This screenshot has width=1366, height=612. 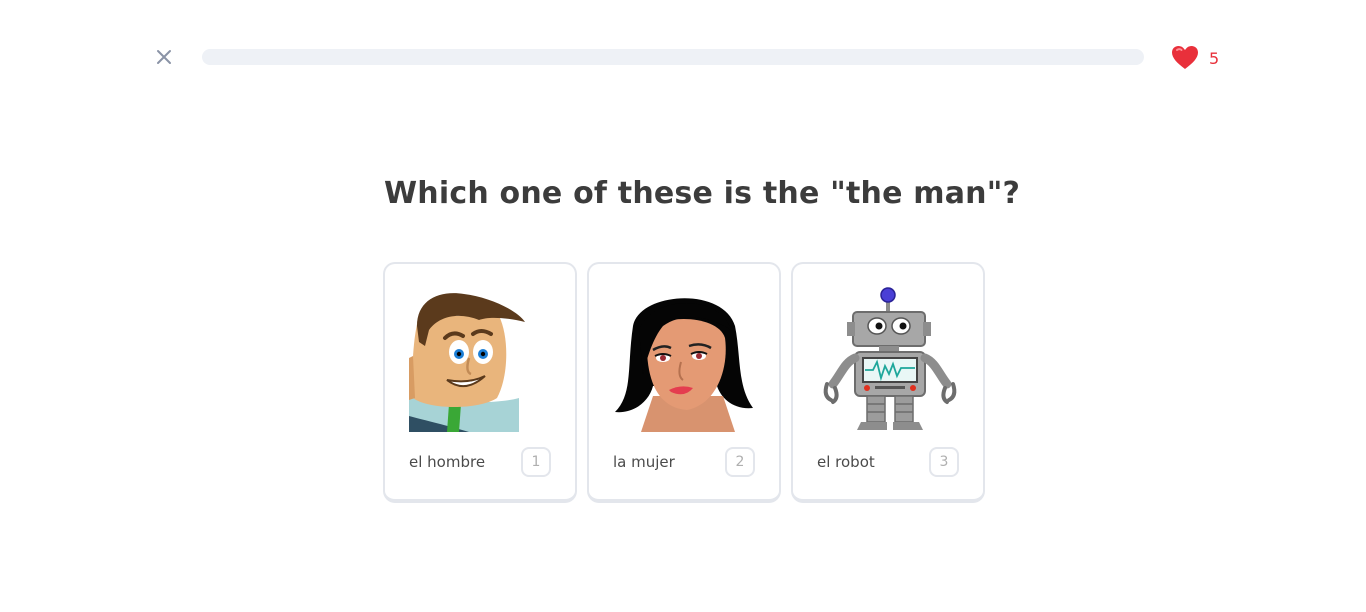 What do you see at coordinates (536, 462) in the screenshot?
I see `option-key-badge: 1` at bounding box center [536, 462].